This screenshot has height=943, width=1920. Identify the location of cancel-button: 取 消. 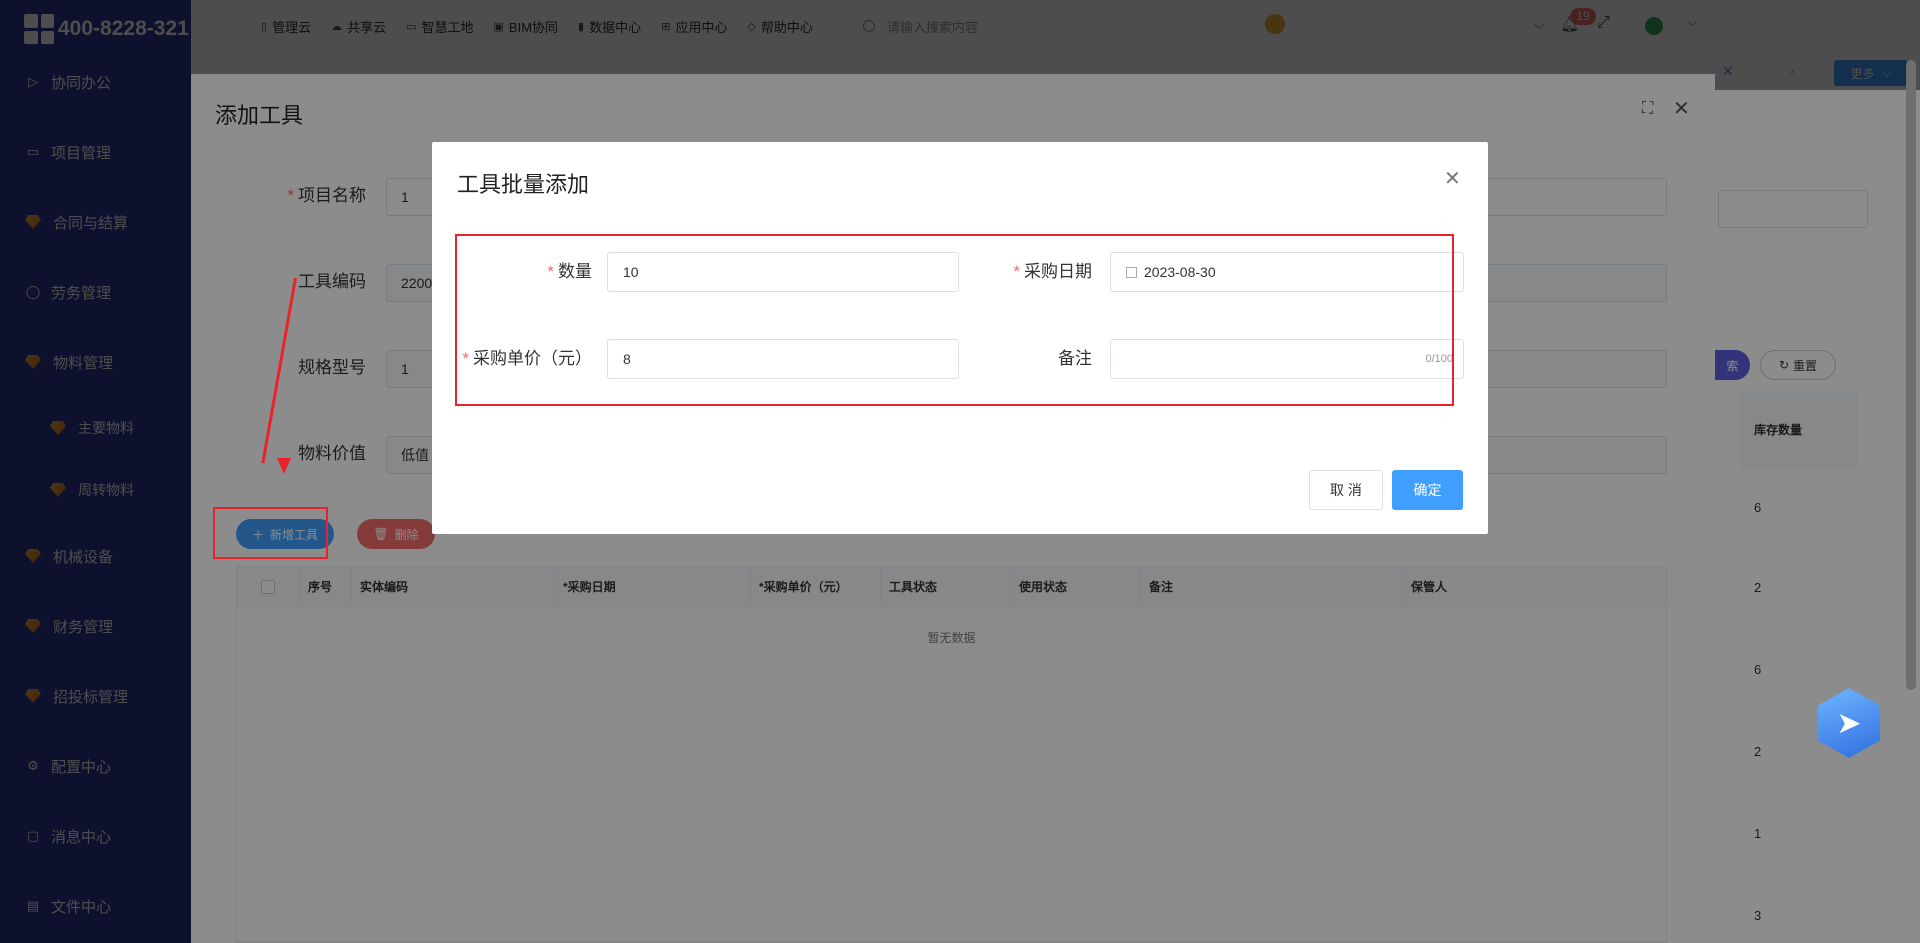
(1346, 490).